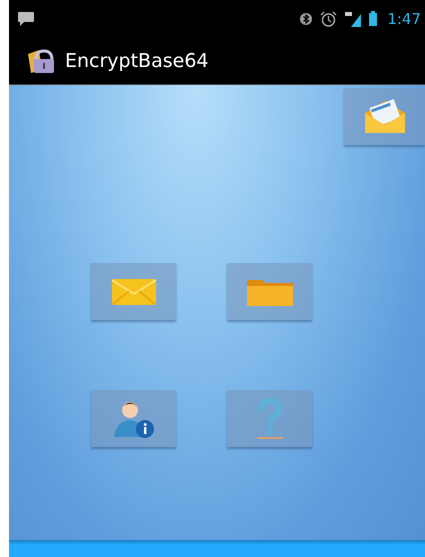 The image size is (425, 557). Describe the element at coordinates (269, 418) in the screenshot. I see `help-button` at that location.